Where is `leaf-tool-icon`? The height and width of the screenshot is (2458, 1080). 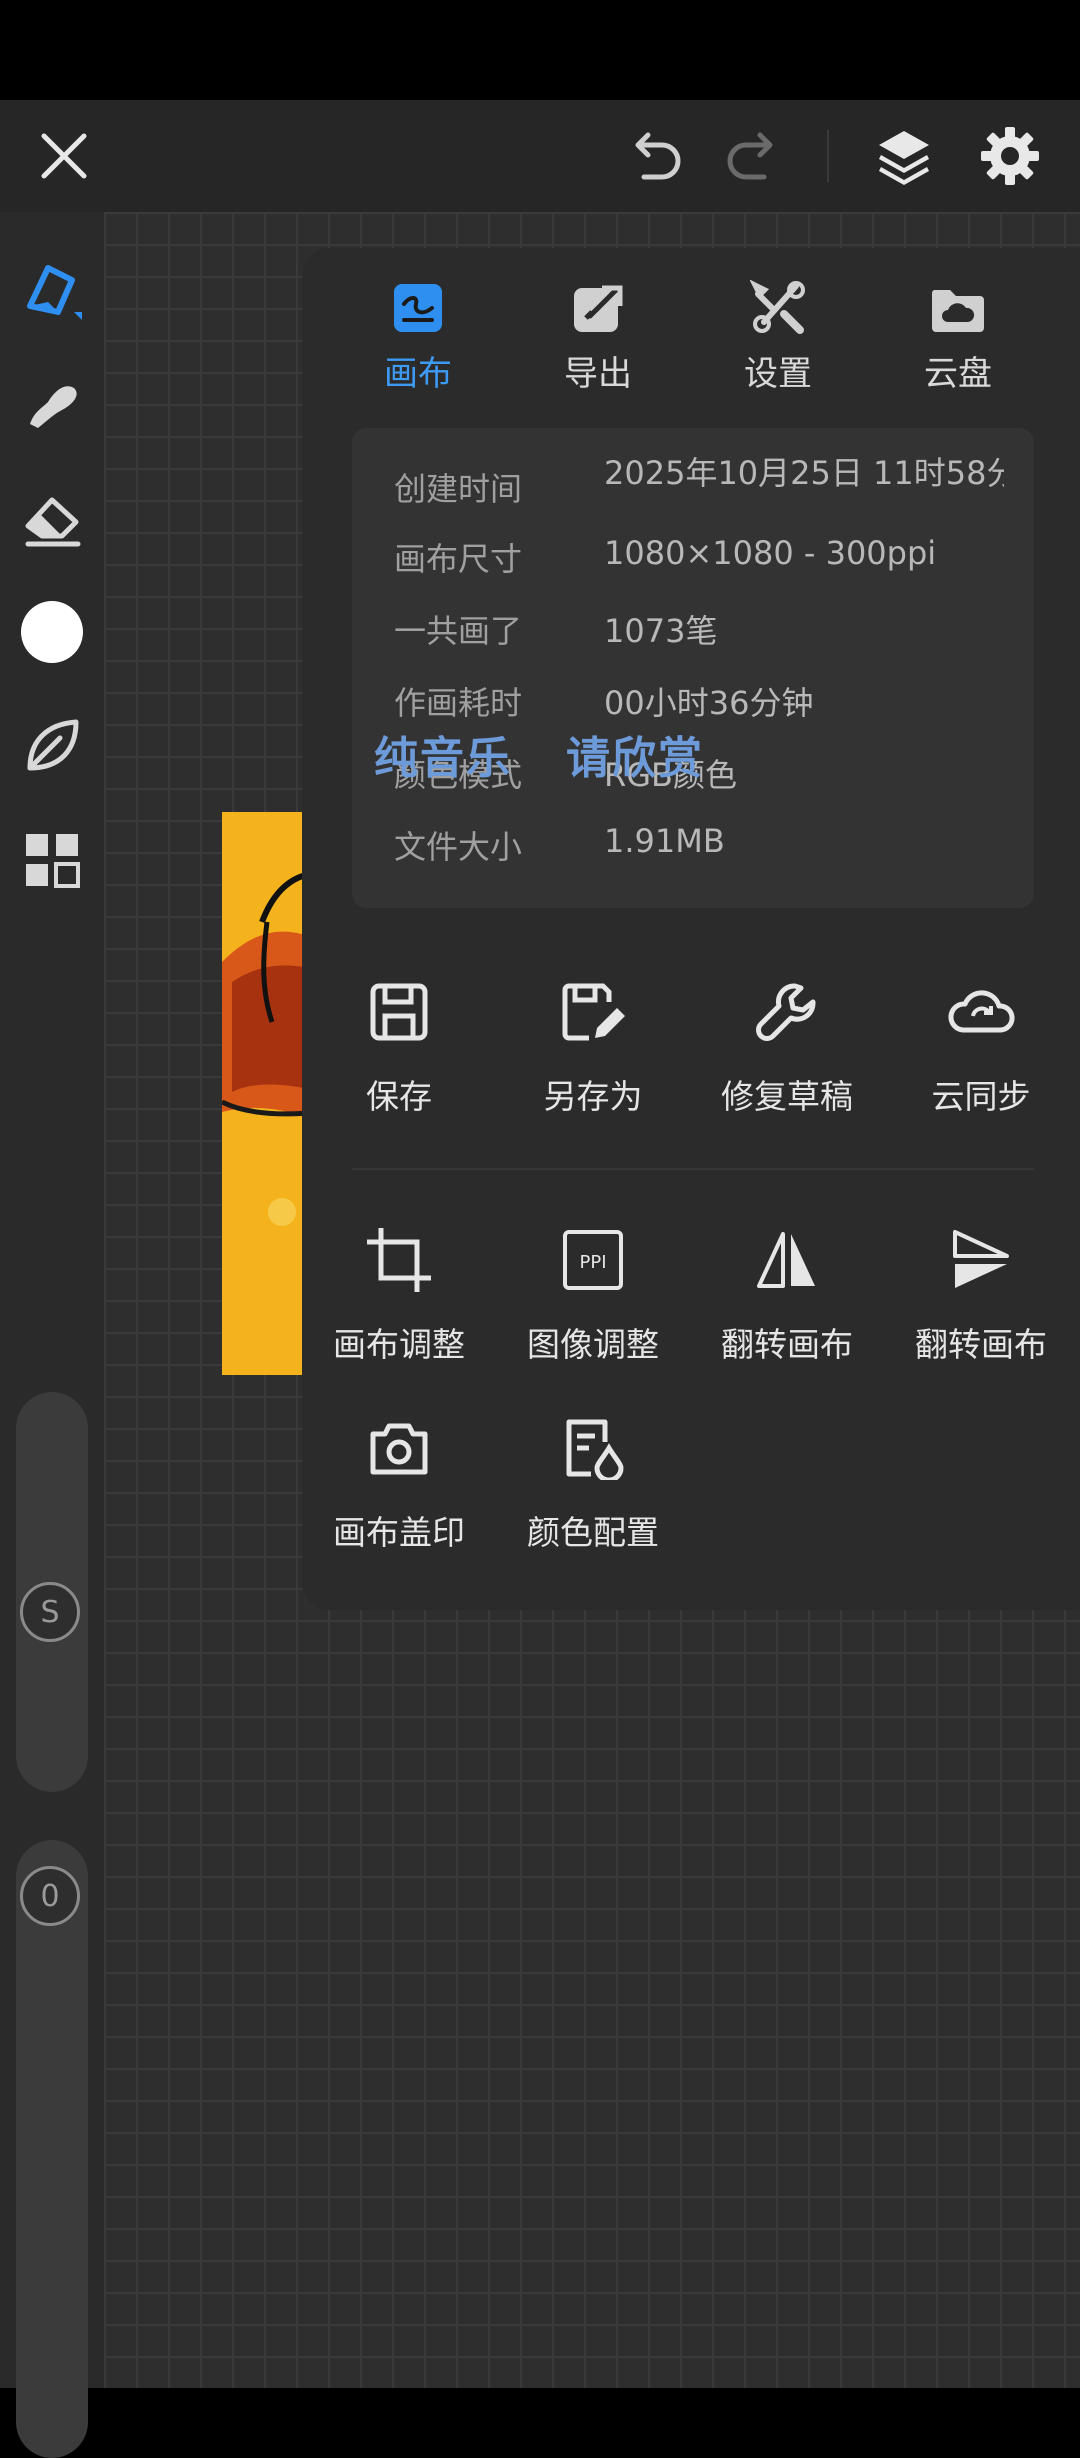 leaf-tool-icon is located at coordinates (52, 746).